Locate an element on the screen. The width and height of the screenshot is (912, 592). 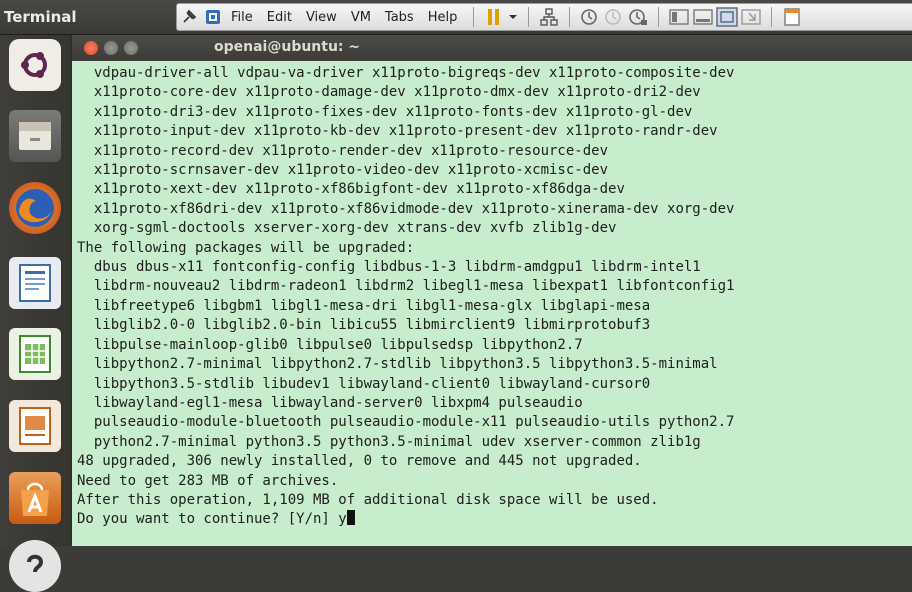
terminal-prompt: Do you want to continue? [Y/n] is located at coordinates (208, 519).